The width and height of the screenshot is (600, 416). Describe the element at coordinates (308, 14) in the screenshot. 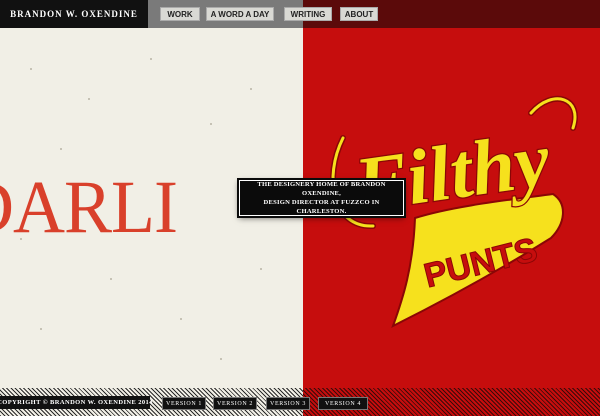

I see `nav-writing: WRITING` at that location.